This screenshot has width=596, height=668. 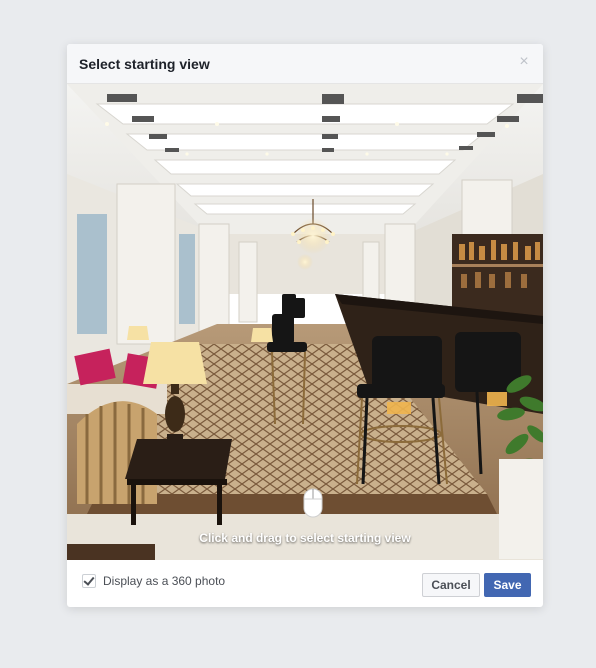 I want to click on dialog-header: Select starting view ×, so click(x=305, y=64).